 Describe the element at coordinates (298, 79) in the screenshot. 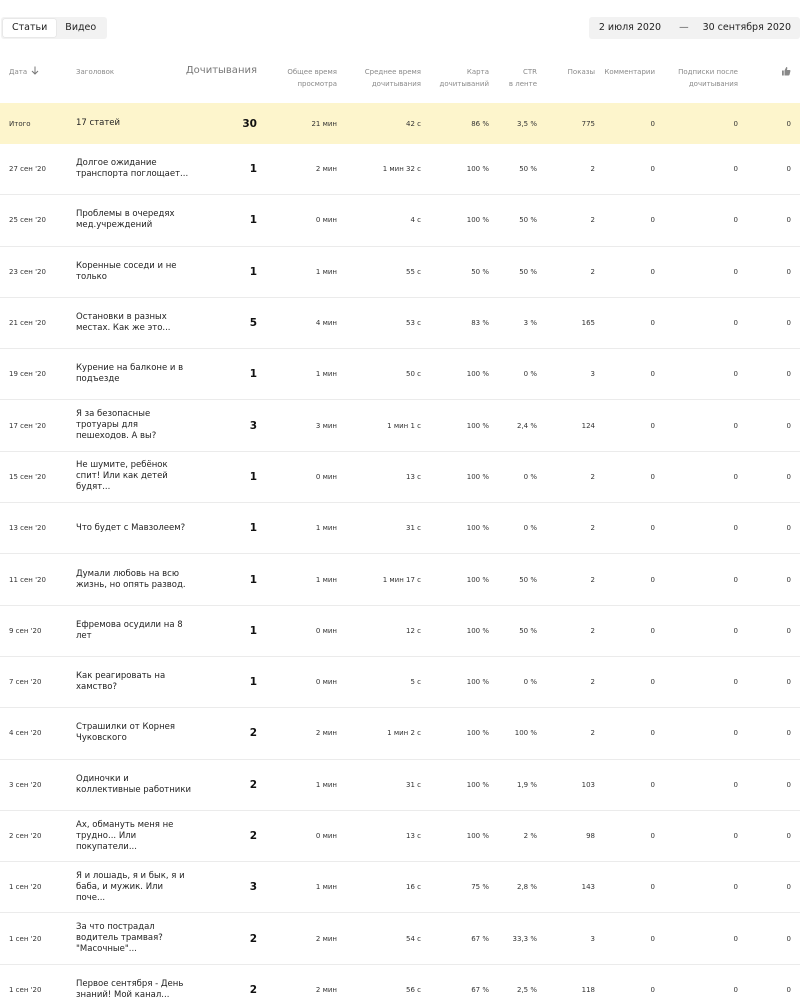

I see `column-header-total-time: Общее время просмотра` at that location.